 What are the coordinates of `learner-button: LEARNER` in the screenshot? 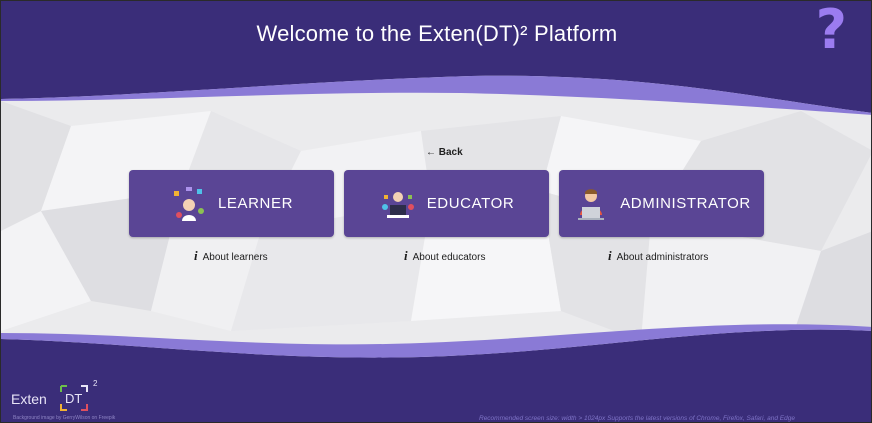 It's located at (231, 203).